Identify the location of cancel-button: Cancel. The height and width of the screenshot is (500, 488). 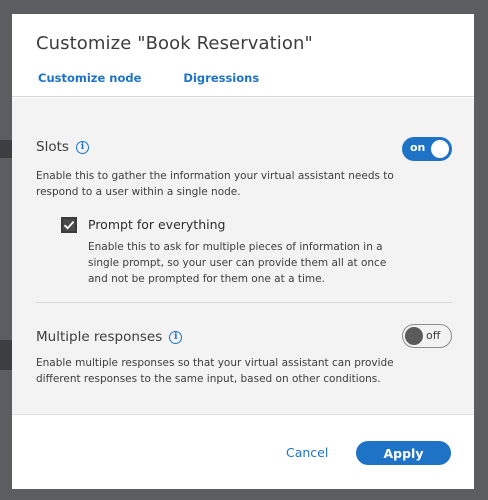
(307, 452).